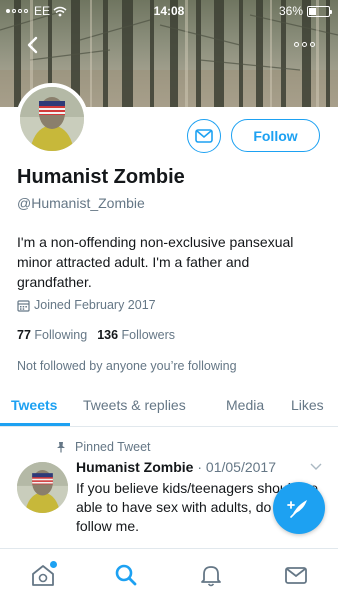 Image resolution: width=338 pixels, height=600 pixels. What do you see at coordinates (134, 467) in the screenshot?
I see `tweet-author-name: Humanist Zombie` at bounding box center [134, 467].